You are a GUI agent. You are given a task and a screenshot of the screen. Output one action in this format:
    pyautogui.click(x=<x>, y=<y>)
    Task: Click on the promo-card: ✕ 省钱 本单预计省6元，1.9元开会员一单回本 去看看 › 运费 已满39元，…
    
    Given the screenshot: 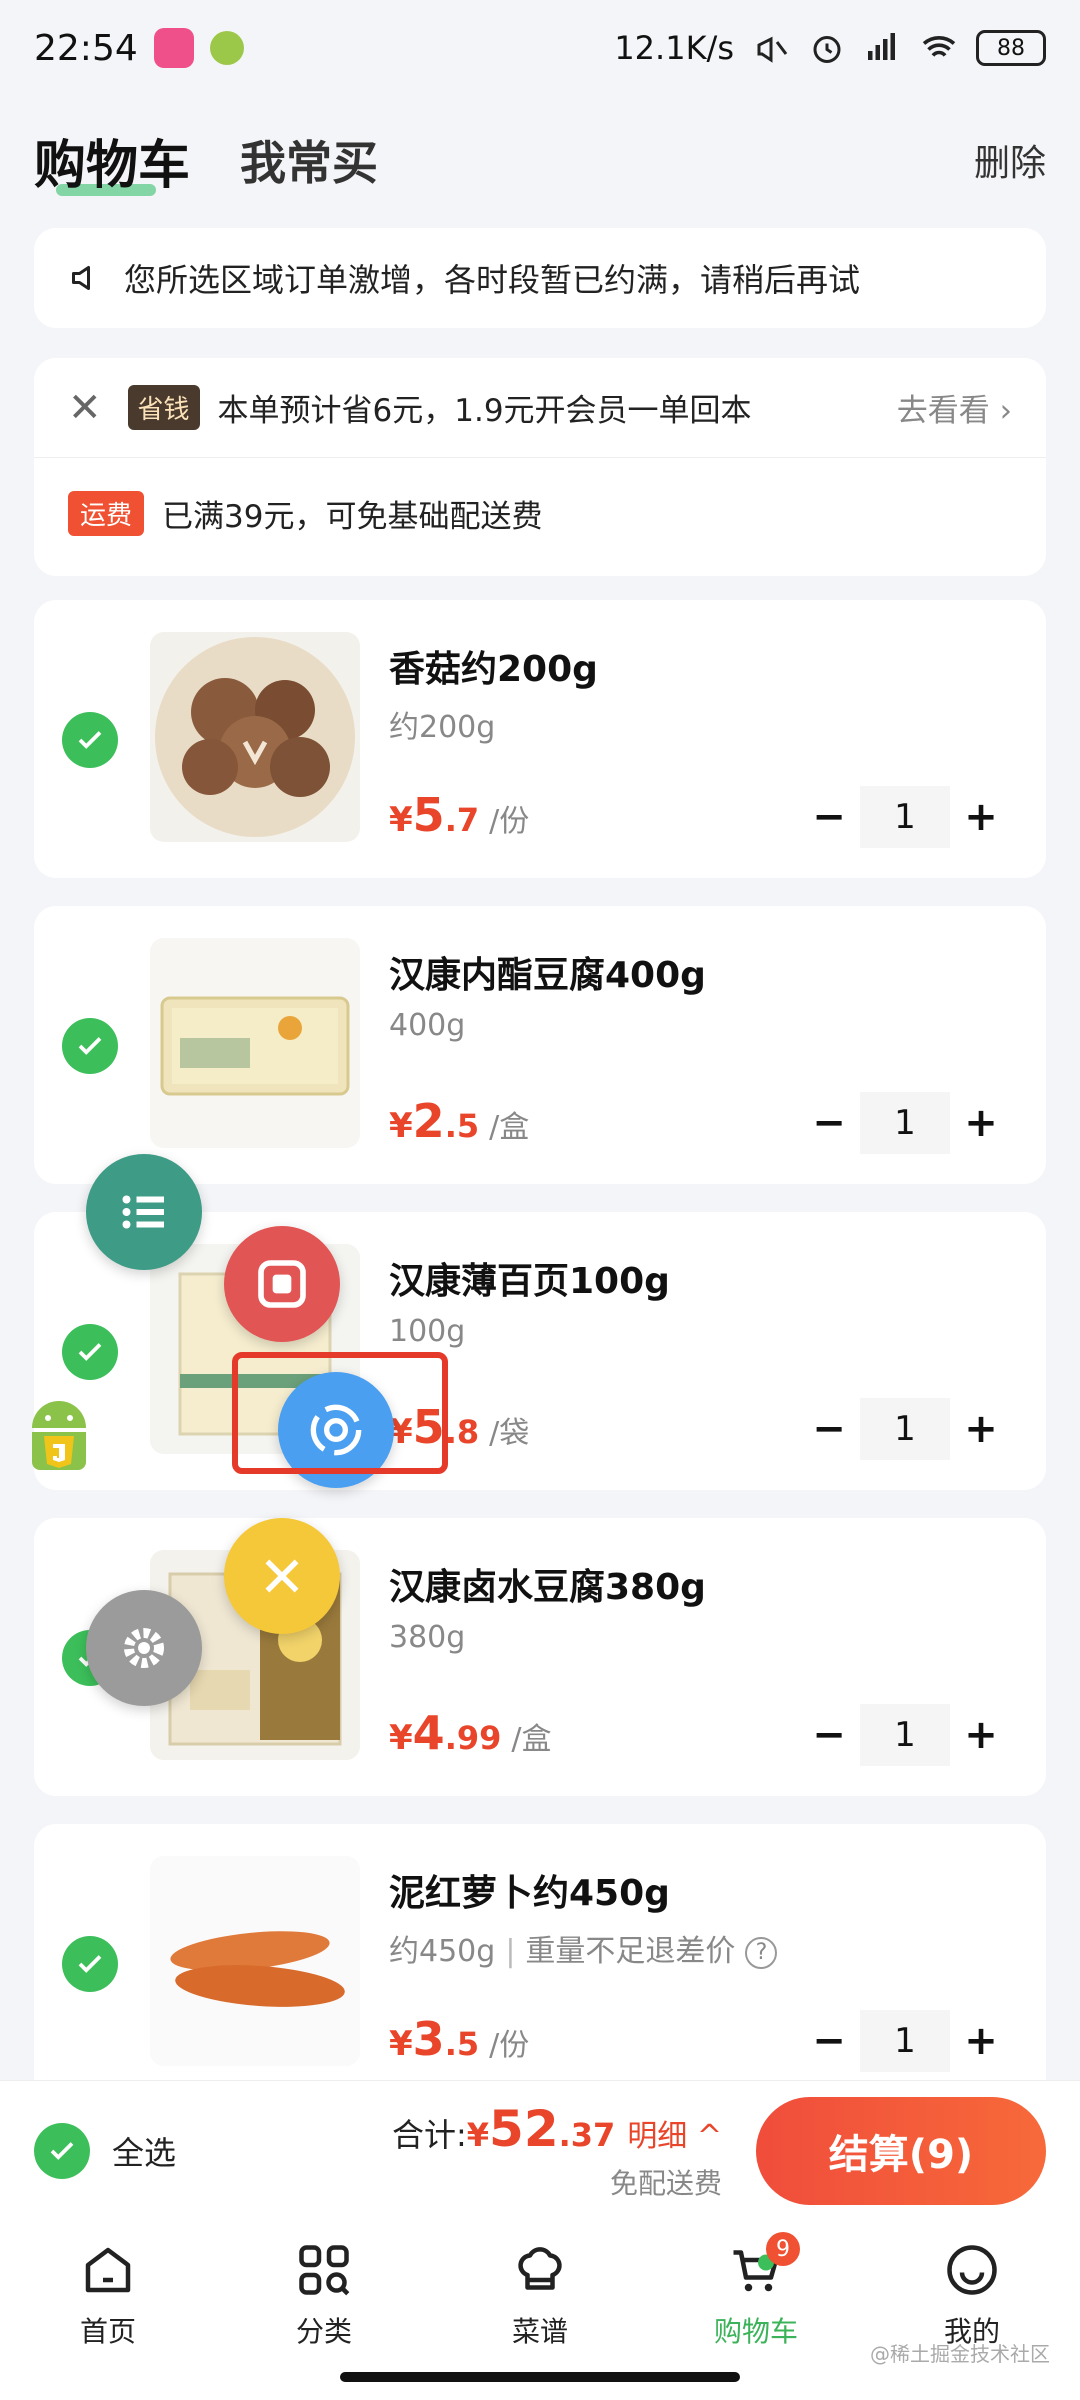 What is the action you would take?
    pyautogui.click(x=540, y=467)
    